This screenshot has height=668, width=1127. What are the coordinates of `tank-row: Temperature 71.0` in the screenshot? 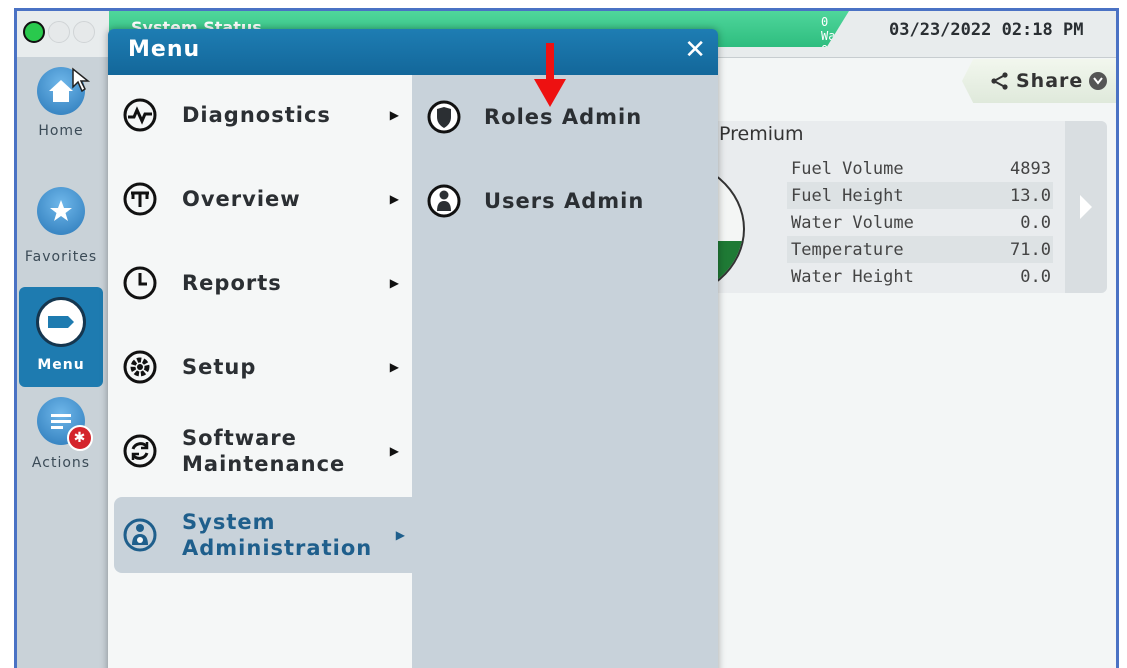 It's located at (920, 249).